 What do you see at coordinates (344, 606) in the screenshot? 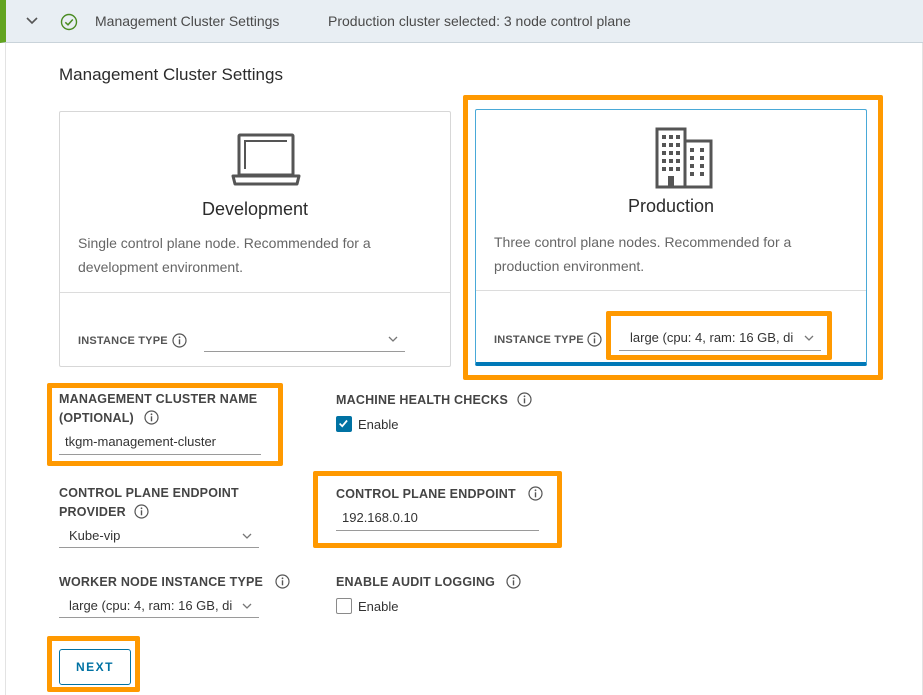
I see `audit-logging-checkbox` at bounding box center [344, 606].